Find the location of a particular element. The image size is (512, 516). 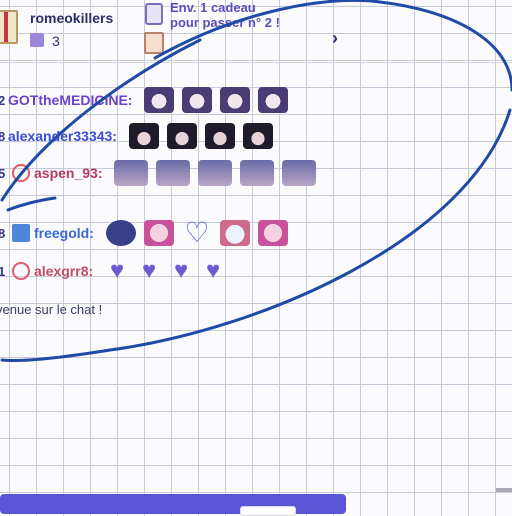

chat-message: 8 freegold: ♡ is located at coordinates (144, 233).